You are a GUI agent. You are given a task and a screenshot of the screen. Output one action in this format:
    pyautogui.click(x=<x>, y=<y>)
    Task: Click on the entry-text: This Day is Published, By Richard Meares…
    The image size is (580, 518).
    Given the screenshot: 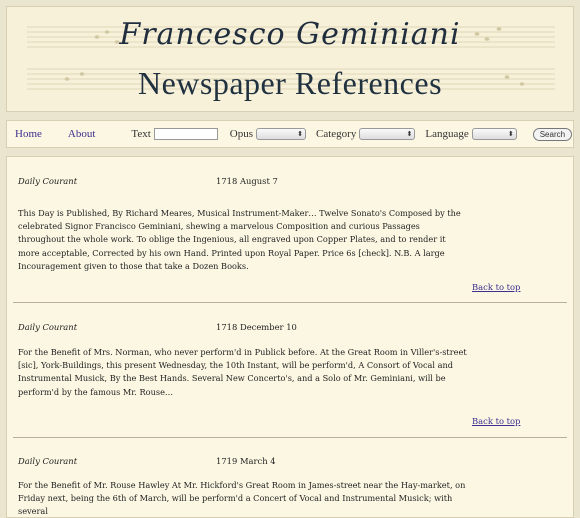 What is the action you would take?
    pyautogui.click(x=239, y=239)
    